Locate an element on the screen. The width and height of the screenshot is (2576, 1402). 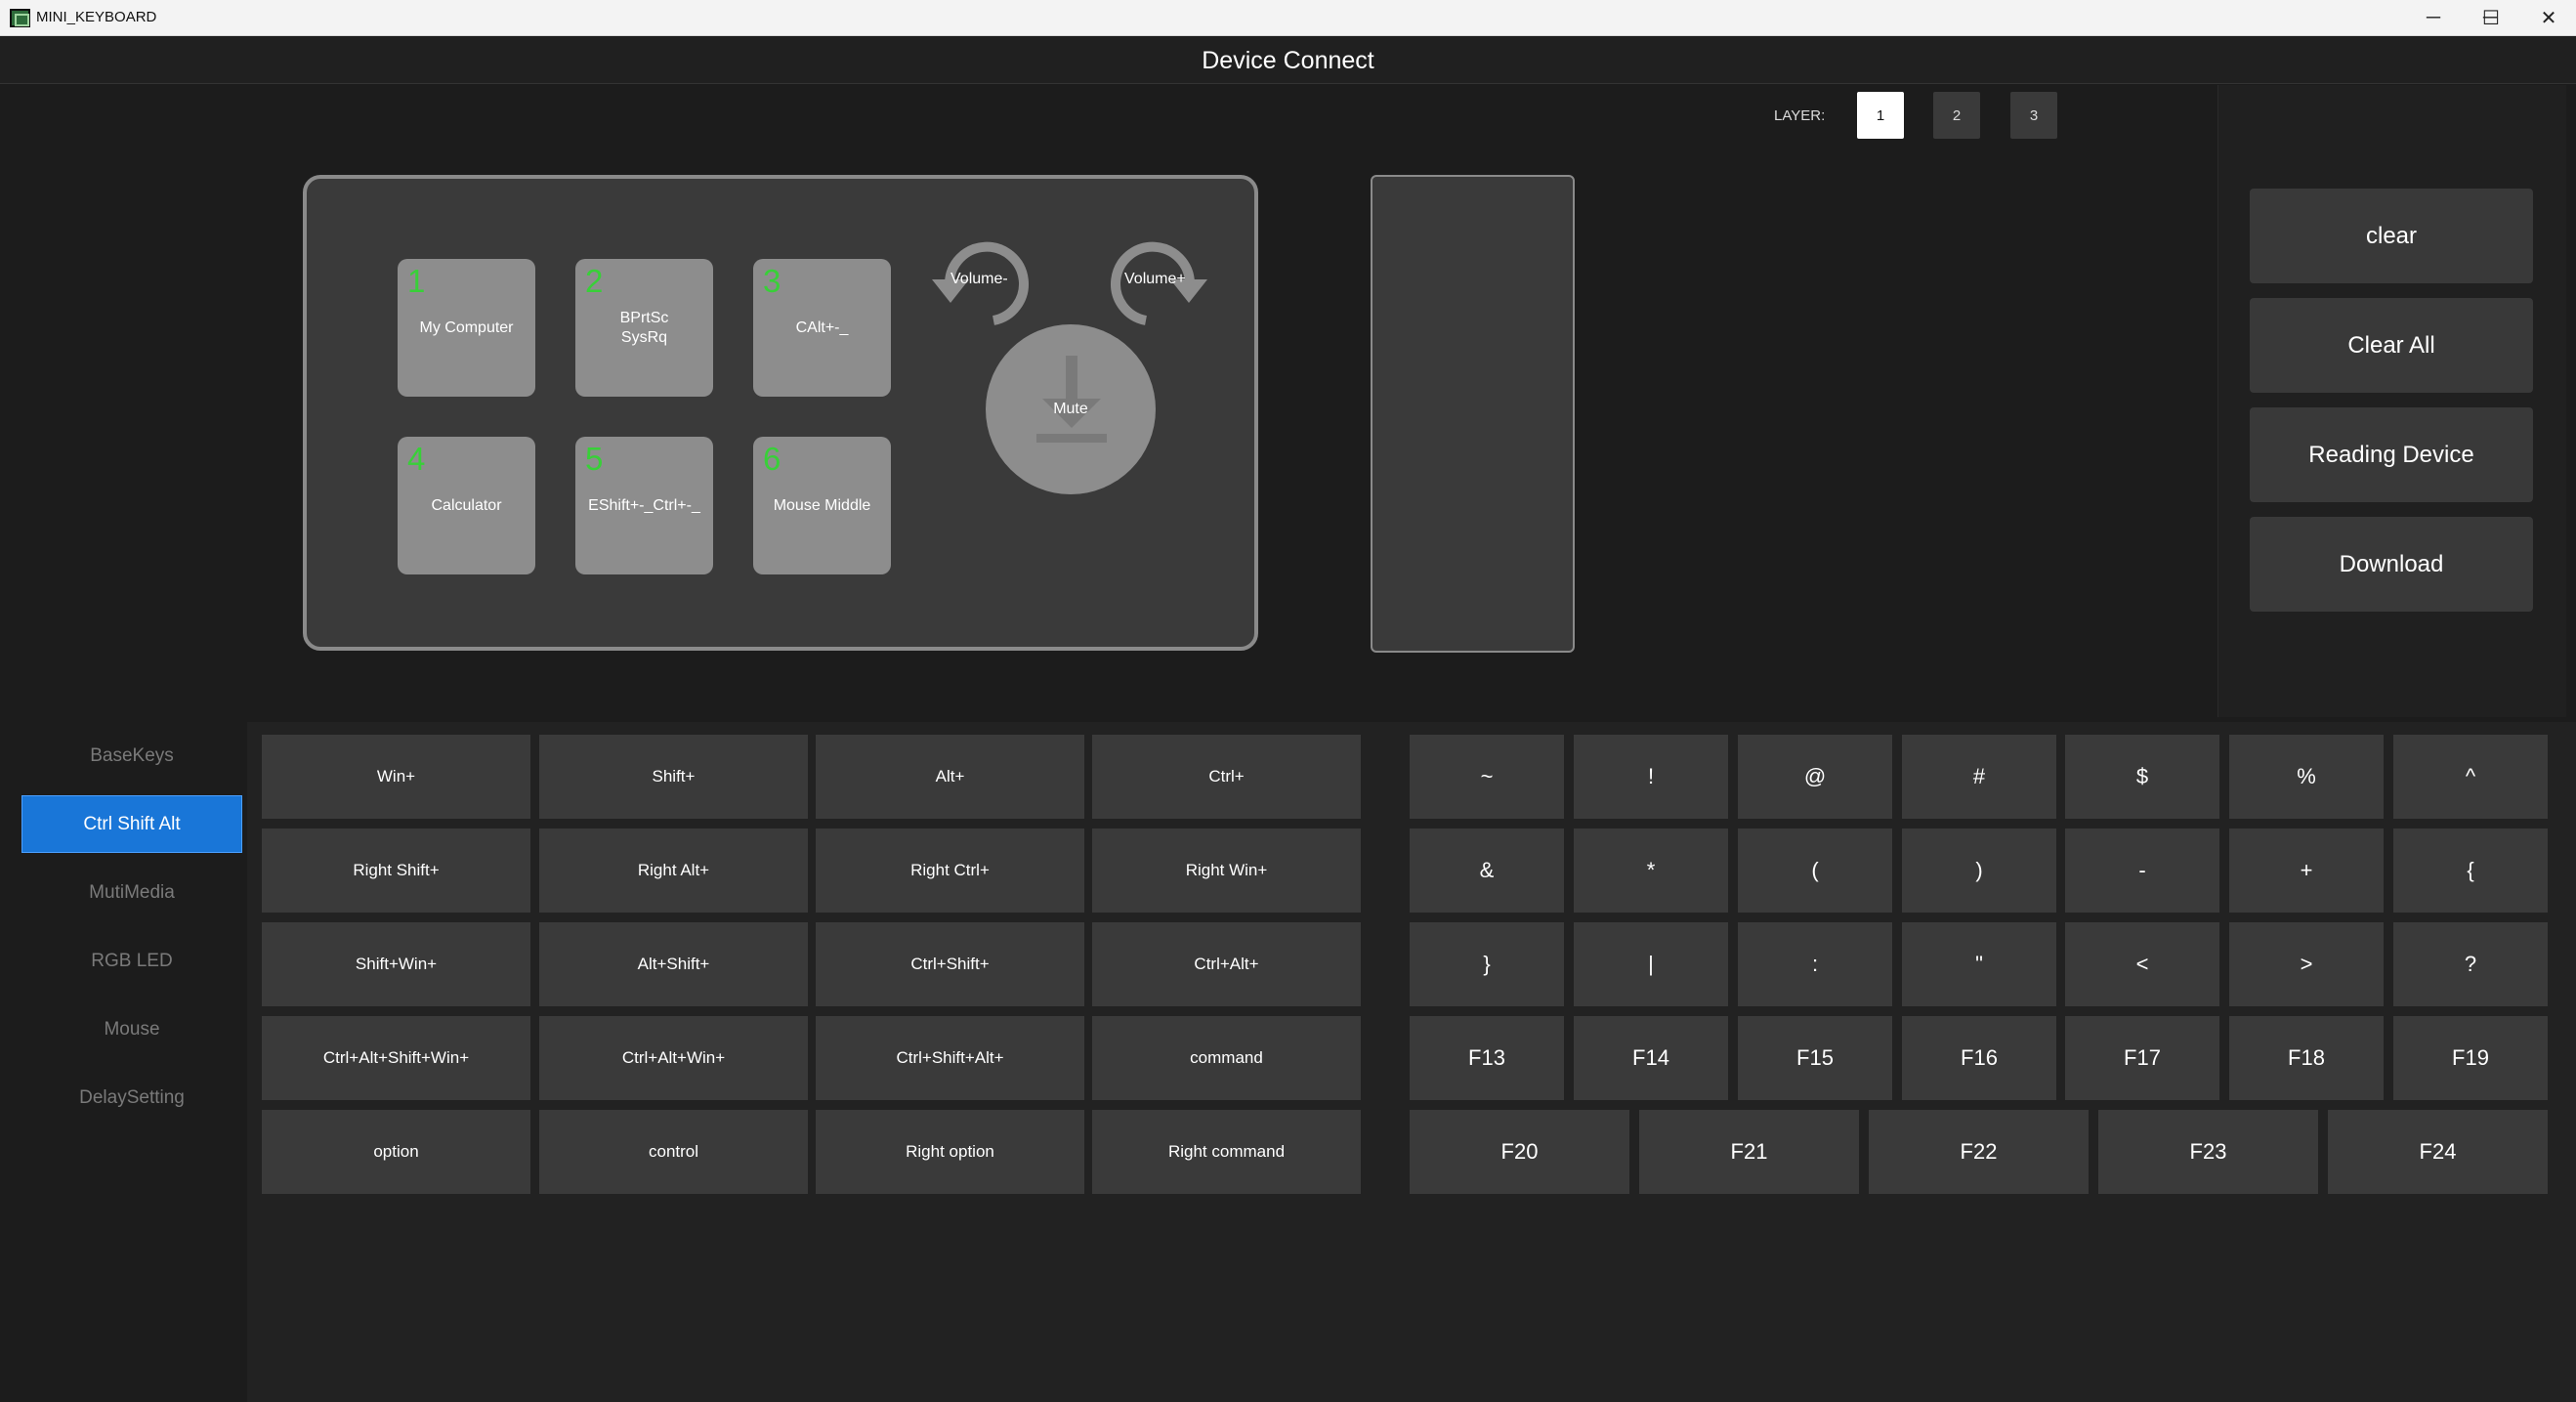
function-key: F19 is located at coordinates (2470, 1058).